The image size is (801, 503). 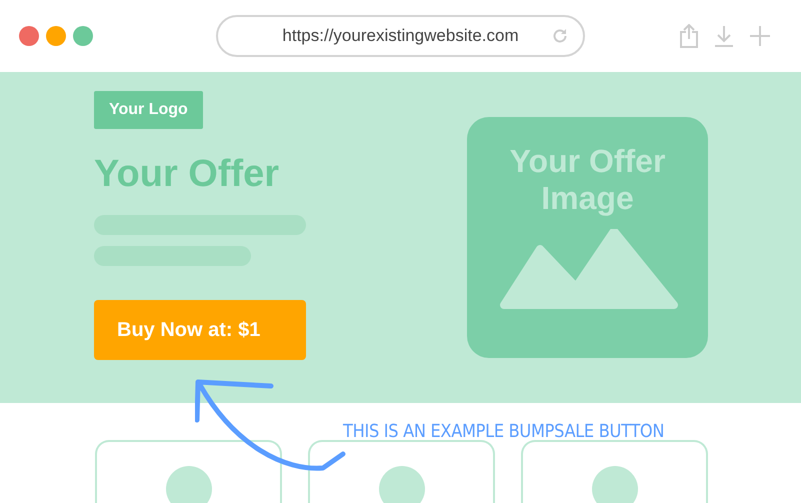 I want to click on close-window-icon, so click(x=29, y=36).